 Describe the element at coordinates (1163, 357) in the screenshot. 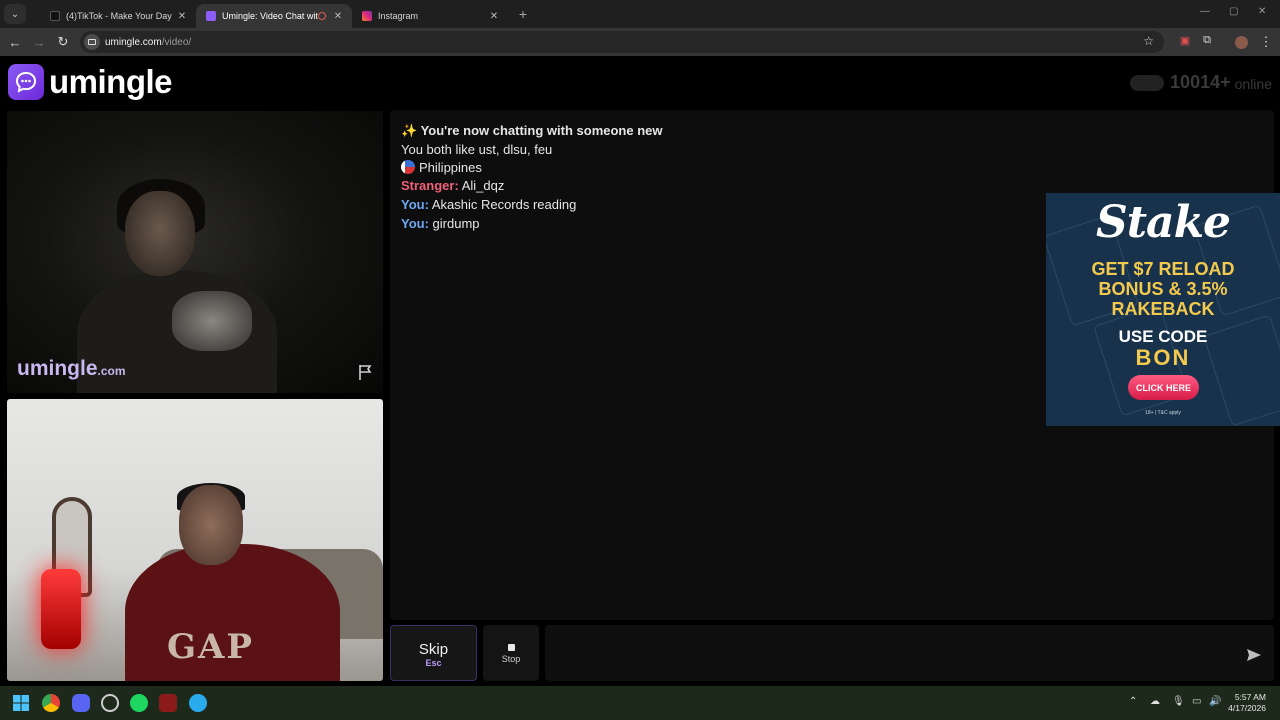

I see `ad-code: BON` at that location.